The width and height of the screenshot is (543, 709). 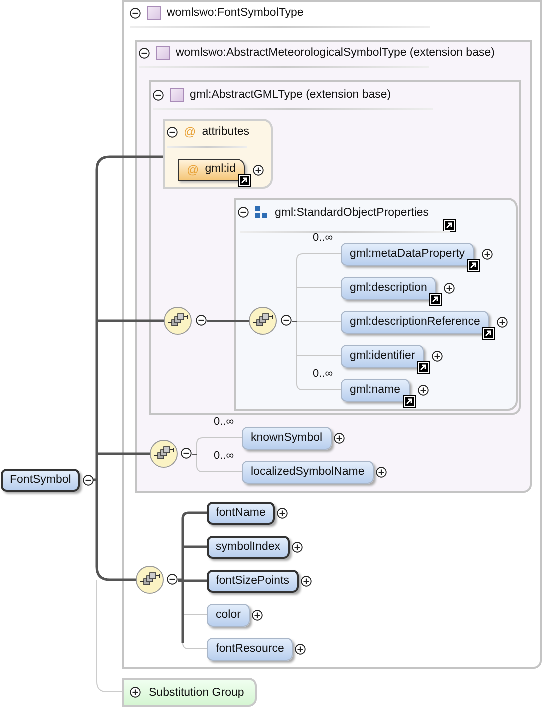 I want to click on element-node: fontSizePoints, so click(x=253, y=581).